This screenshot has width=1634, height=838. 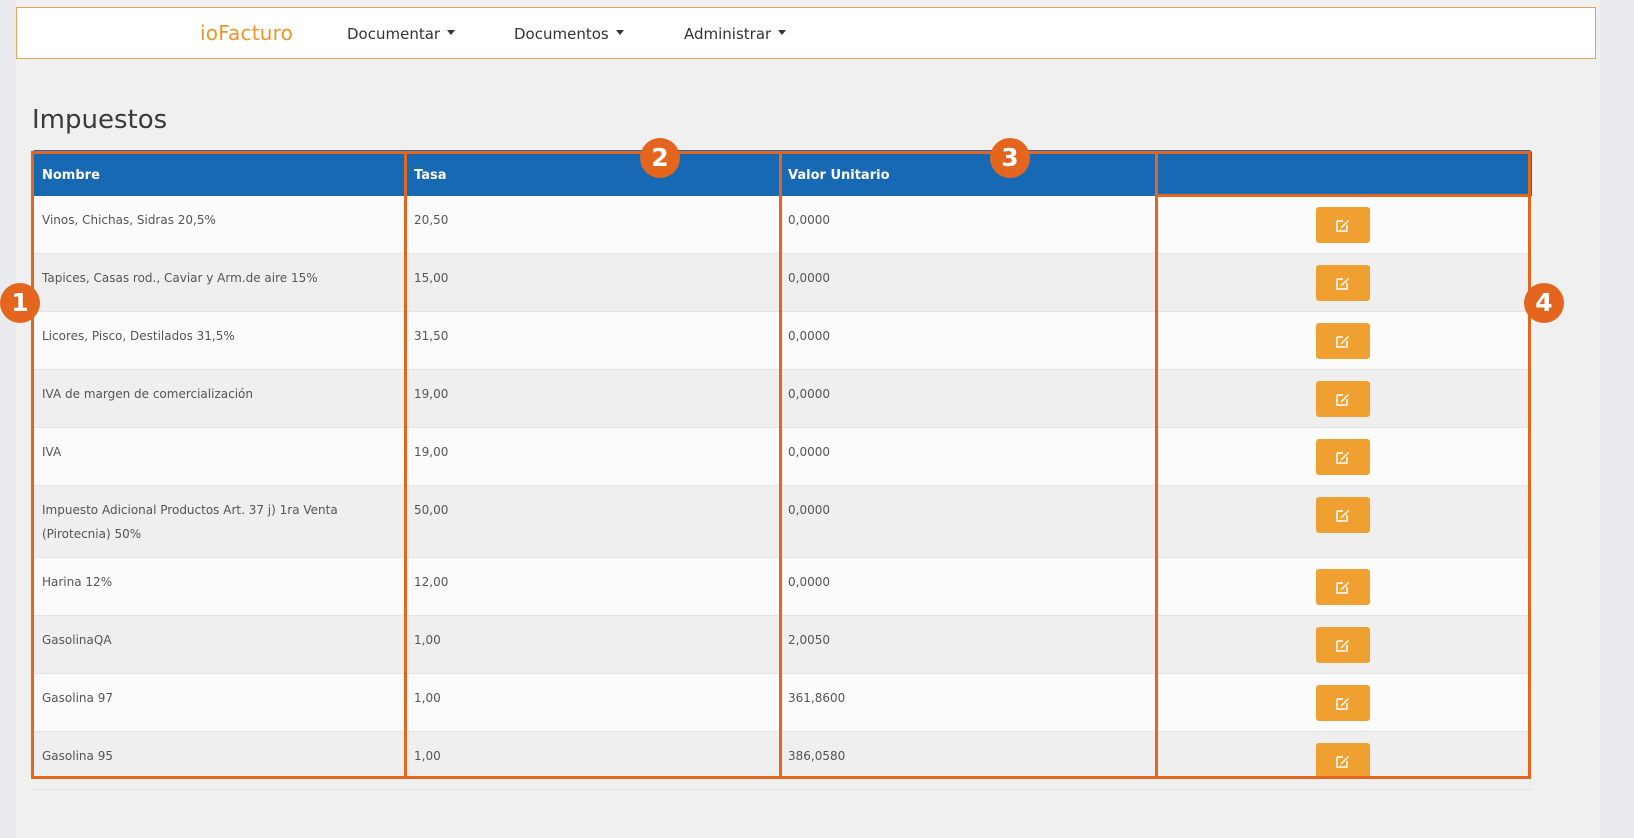 What do you see at coordinates (782, 173) in the screenshot?
I see `table-header: Nombre Tasa Valor Unitario` at bounding box center [782, 173].